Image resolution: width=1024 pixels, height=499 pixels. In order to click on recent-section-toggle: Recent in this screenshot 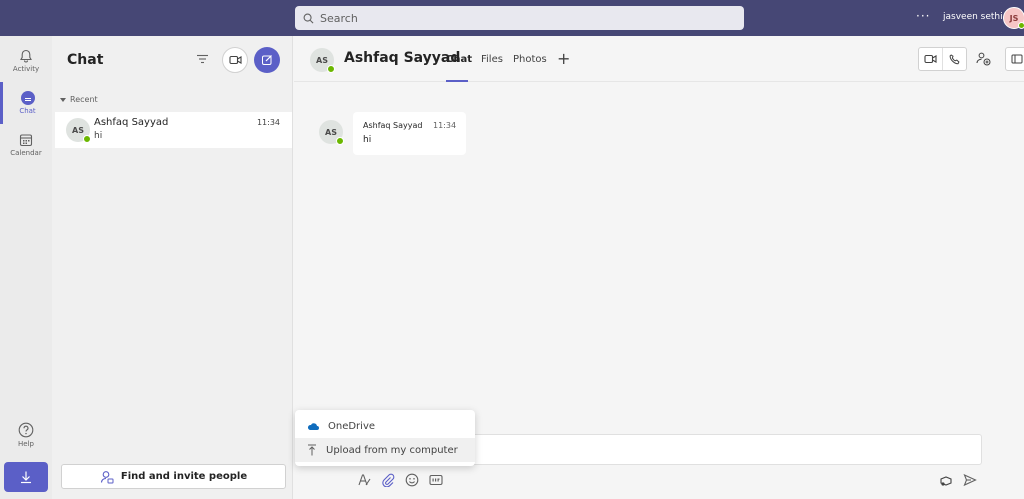, I will do `click(79, 99)`.